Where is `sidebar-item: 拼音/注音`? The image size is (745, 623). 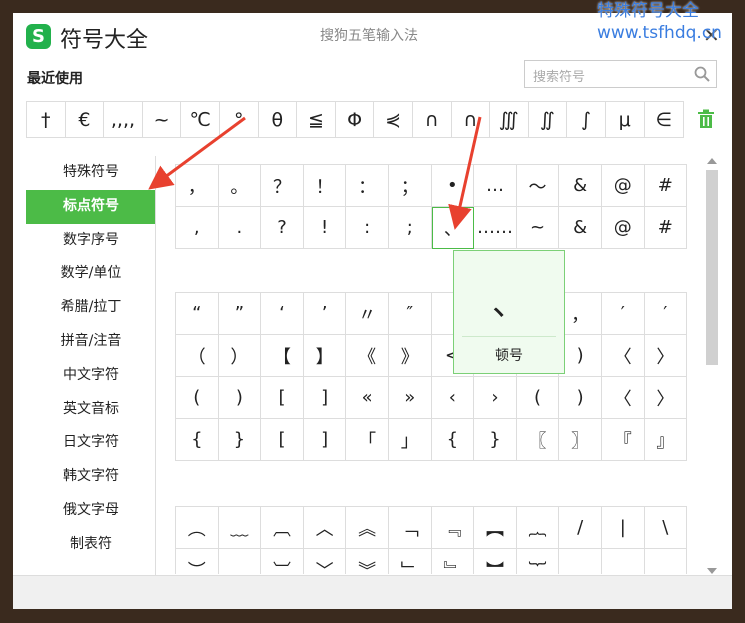
sidebar-item: 拼音/注音 is located at coordinates (91, 342).